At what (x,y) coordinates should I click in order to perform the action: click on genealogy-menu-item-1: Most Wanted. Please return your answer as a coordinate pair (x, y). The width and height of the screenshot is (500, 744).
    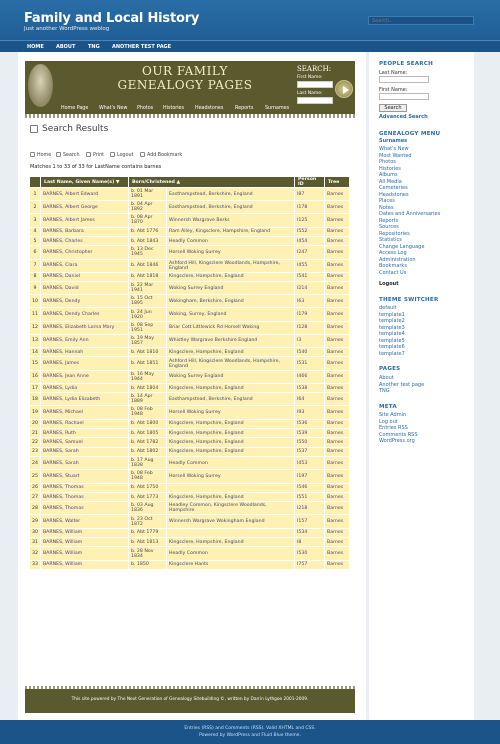
    Looking at the image, I should click on (395, 156).